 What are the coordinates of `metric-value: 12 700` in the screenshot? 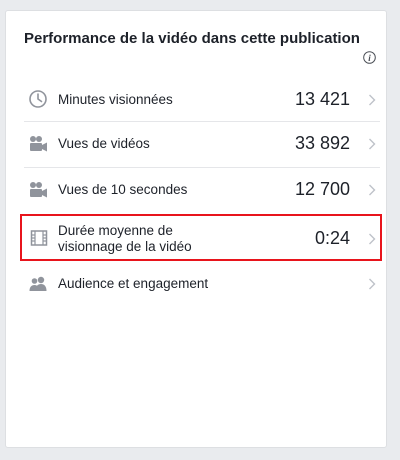 It's located at (322, 189).